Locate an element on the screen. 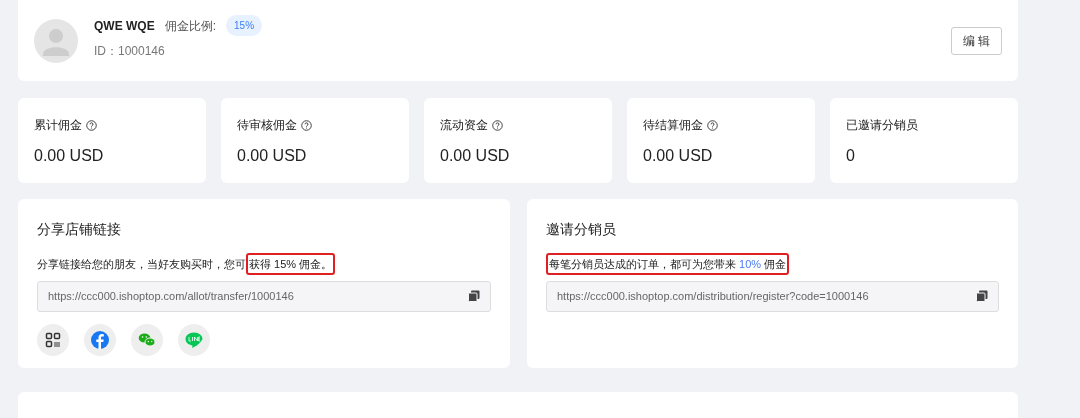  stat-label: 流动资金 is located at coordinates (464, 125).